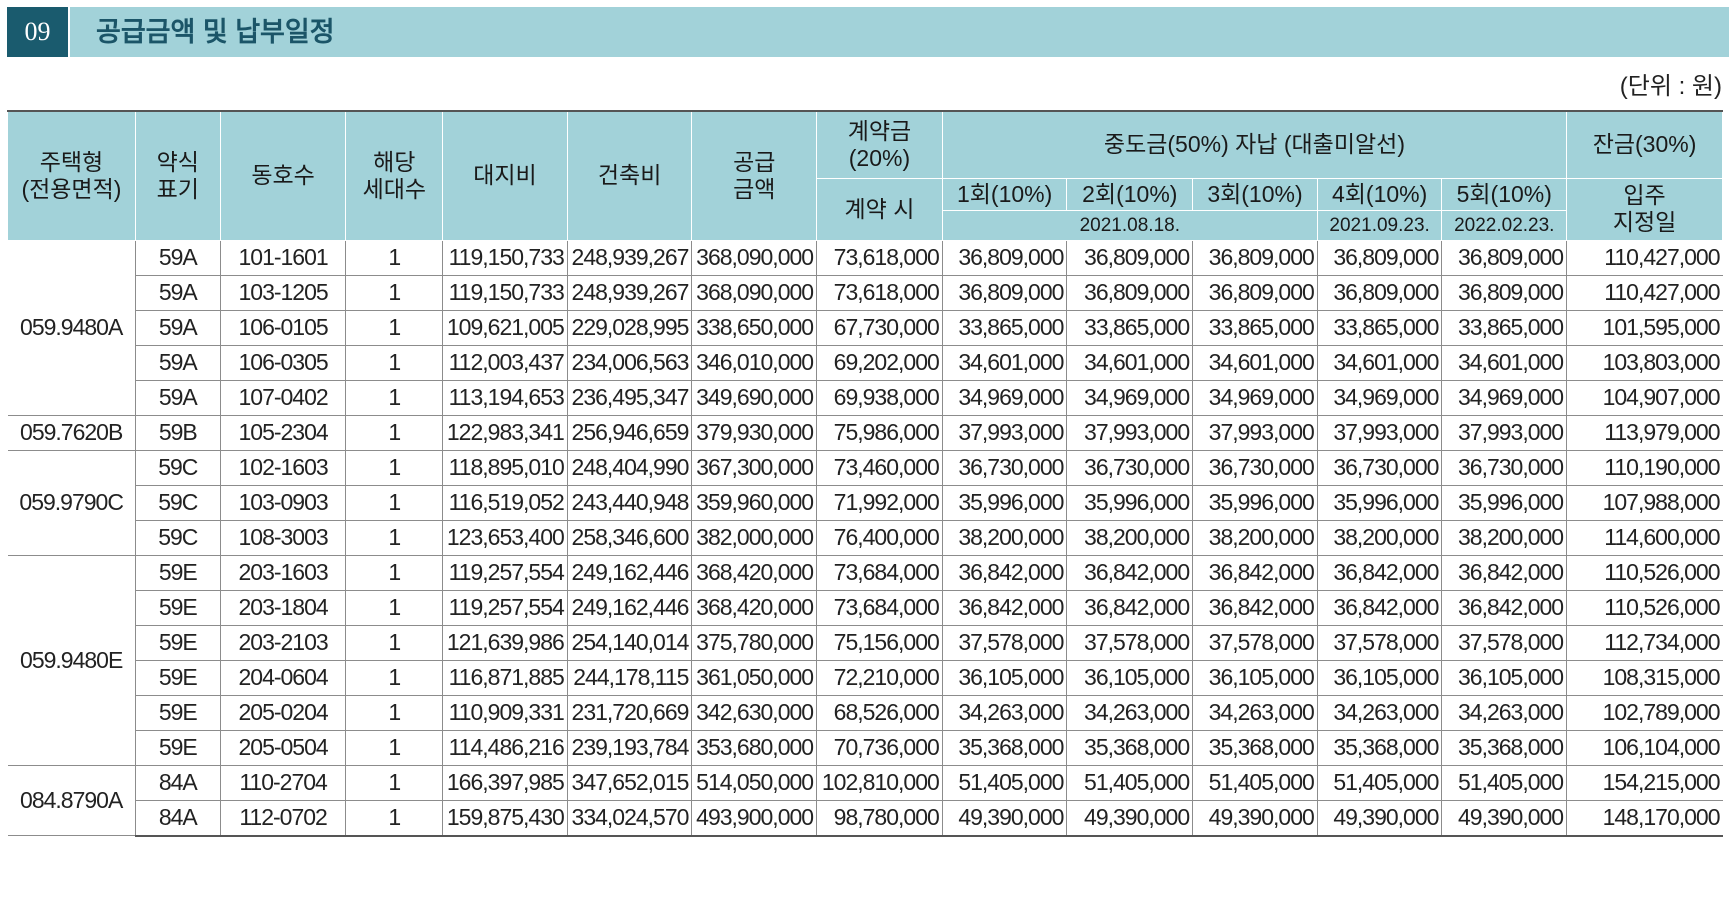 This screenshot has height=924, width=1729. I want to click on middle-1-cell: 34,601,000, so click(1004, 362).